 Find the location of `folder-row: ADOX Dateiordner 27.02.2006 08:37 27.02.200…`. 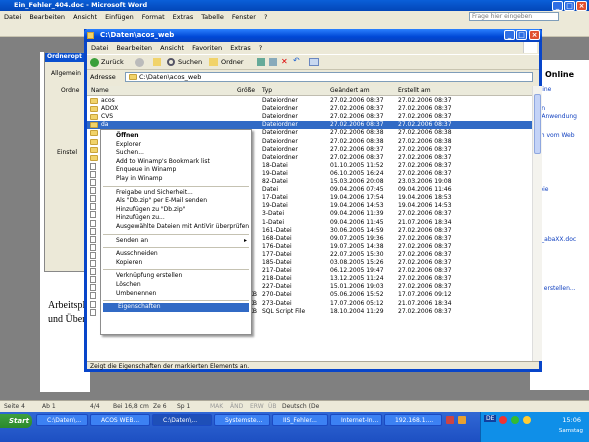

folder-row: ADOX Dateiordner 27.02.2006 08:37 27.02.200… is located at coordinates (309, 109).